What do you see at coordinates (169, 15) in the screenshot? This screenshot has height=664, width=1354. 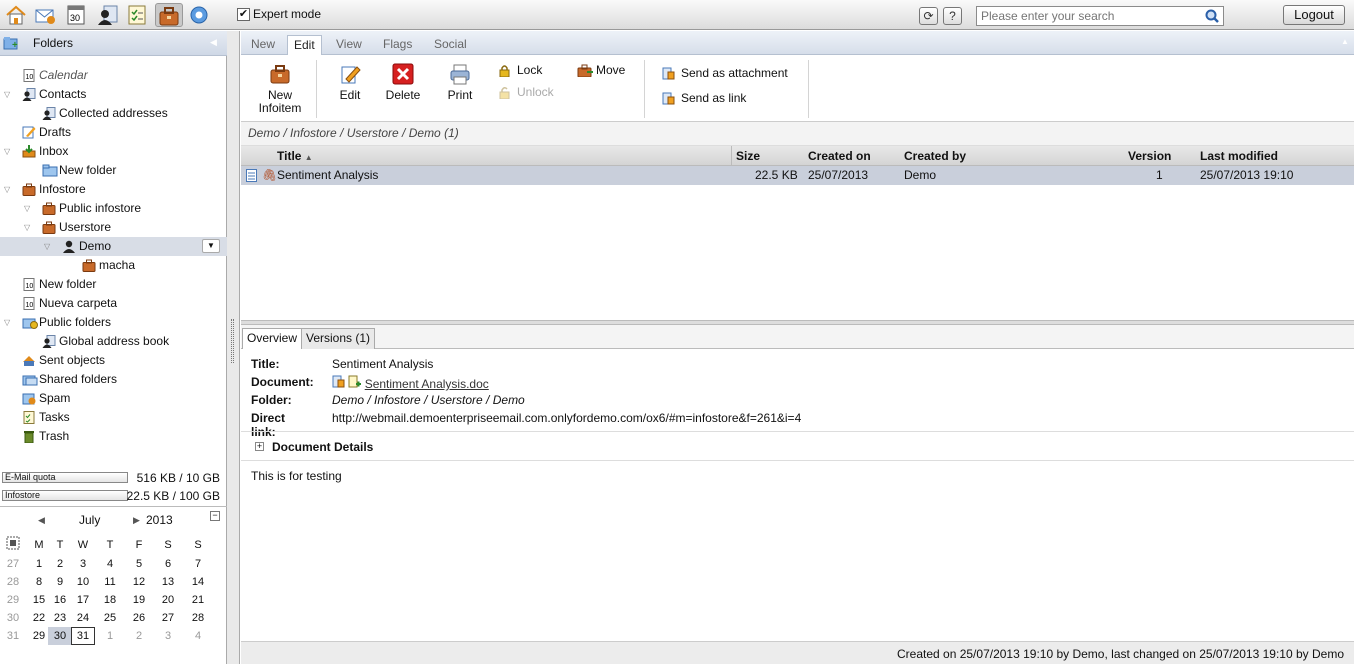 I see `infostore-icon` at bounding box center [169, 15].